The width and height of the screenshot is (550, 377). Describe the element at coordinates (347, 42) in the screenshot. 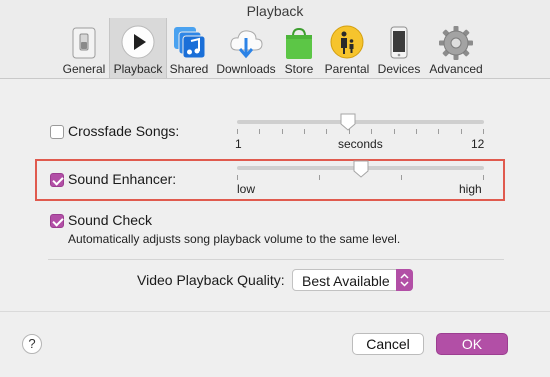

I see `parental-icon` at that location.